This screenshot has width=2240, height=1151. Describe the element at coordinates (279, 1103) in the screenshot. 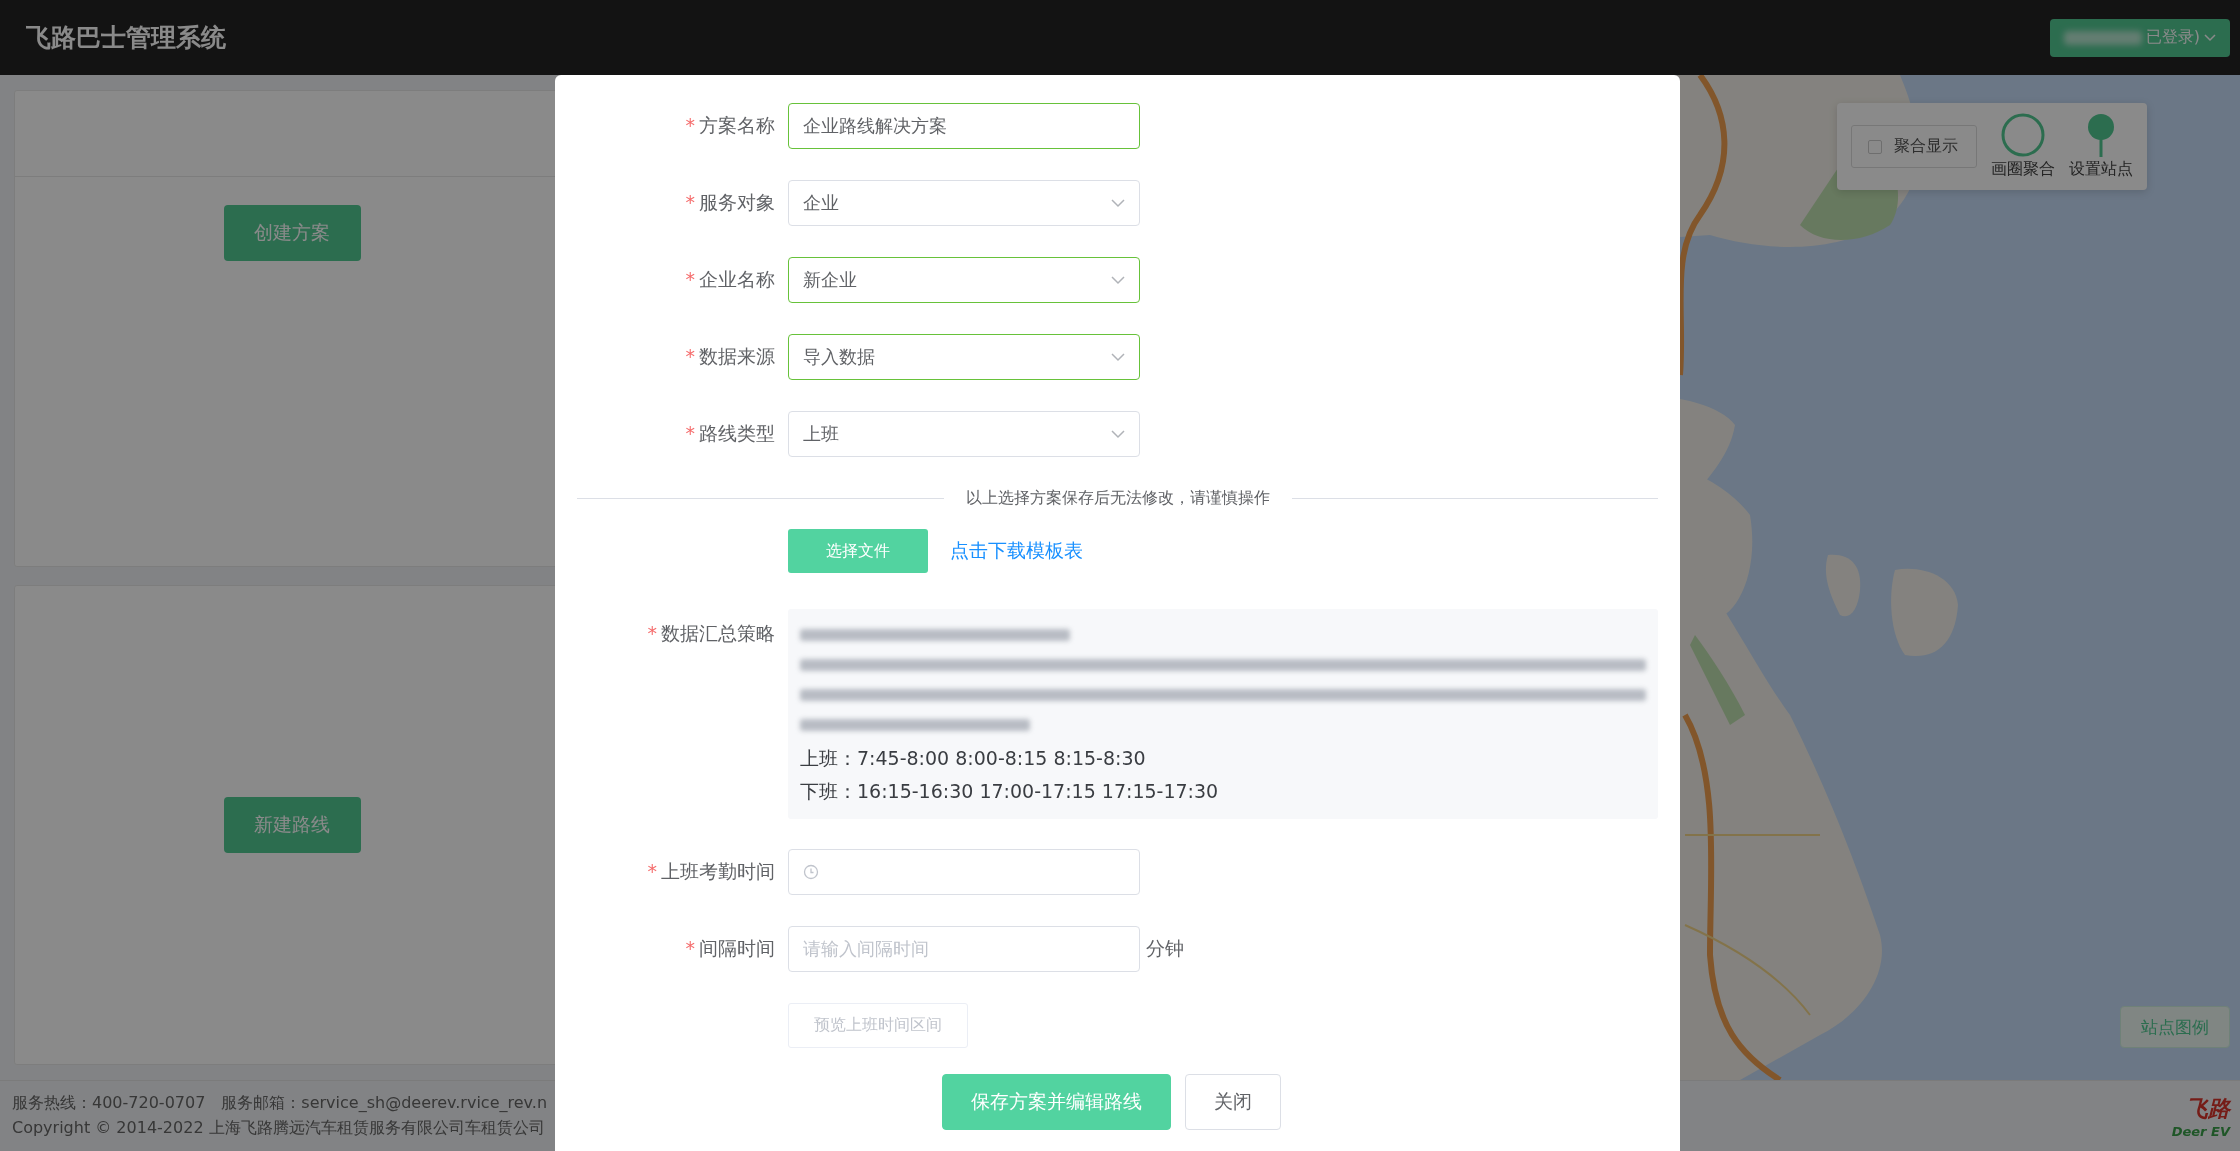

I see `footer-text: 服务热线：400-720-0707 服务邮箱：service_sh@deerev.rvice_rev.n` at that location.